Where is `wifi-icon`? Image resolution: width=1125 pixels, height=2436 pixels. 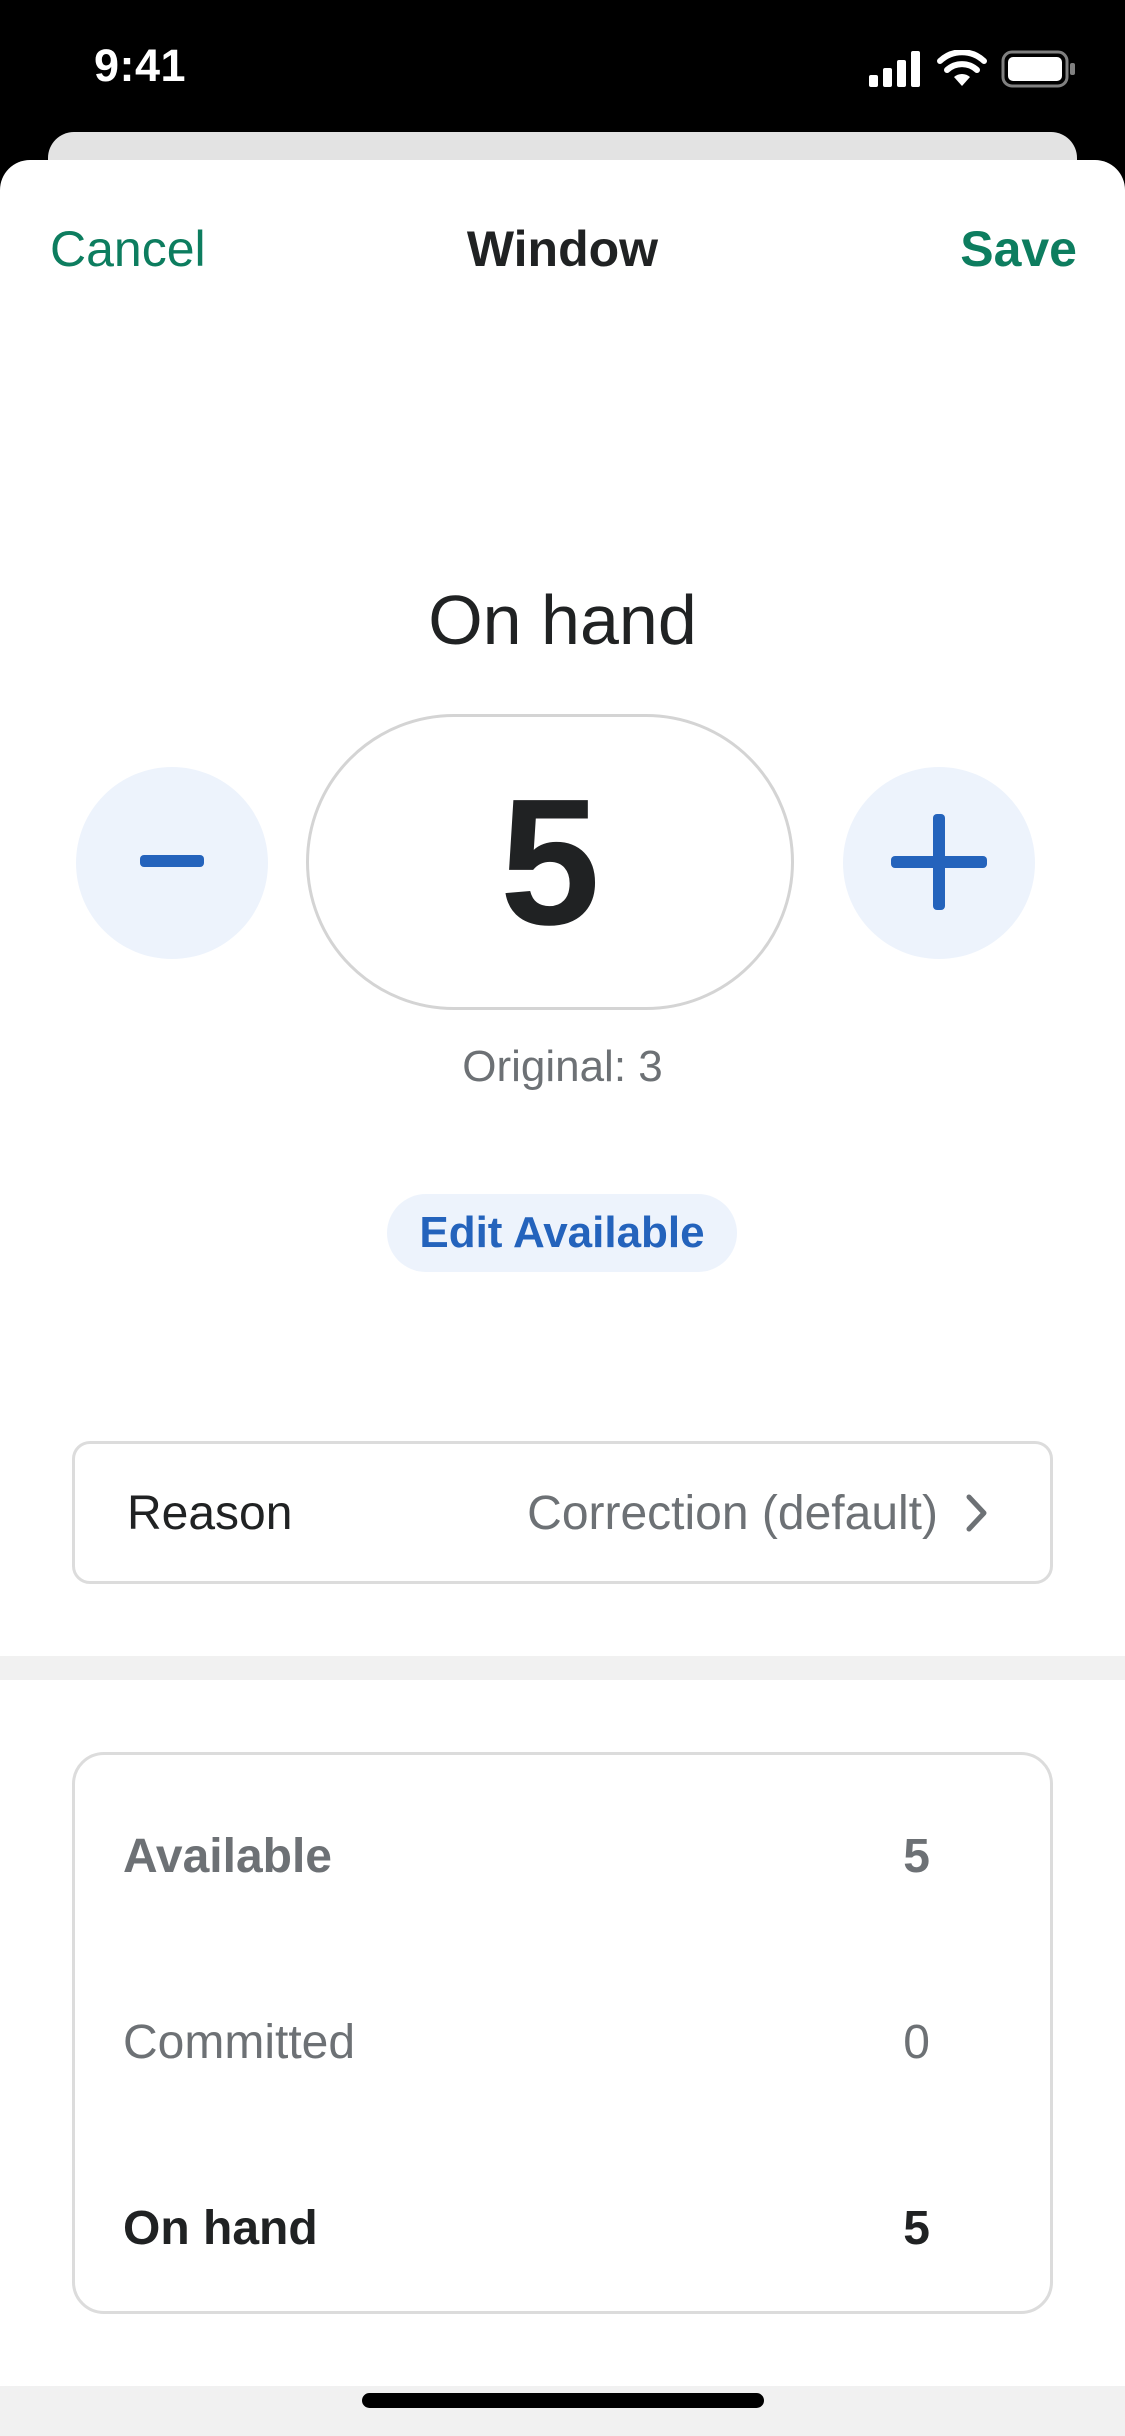
wifi-icon is located at coordinates (962, 70).